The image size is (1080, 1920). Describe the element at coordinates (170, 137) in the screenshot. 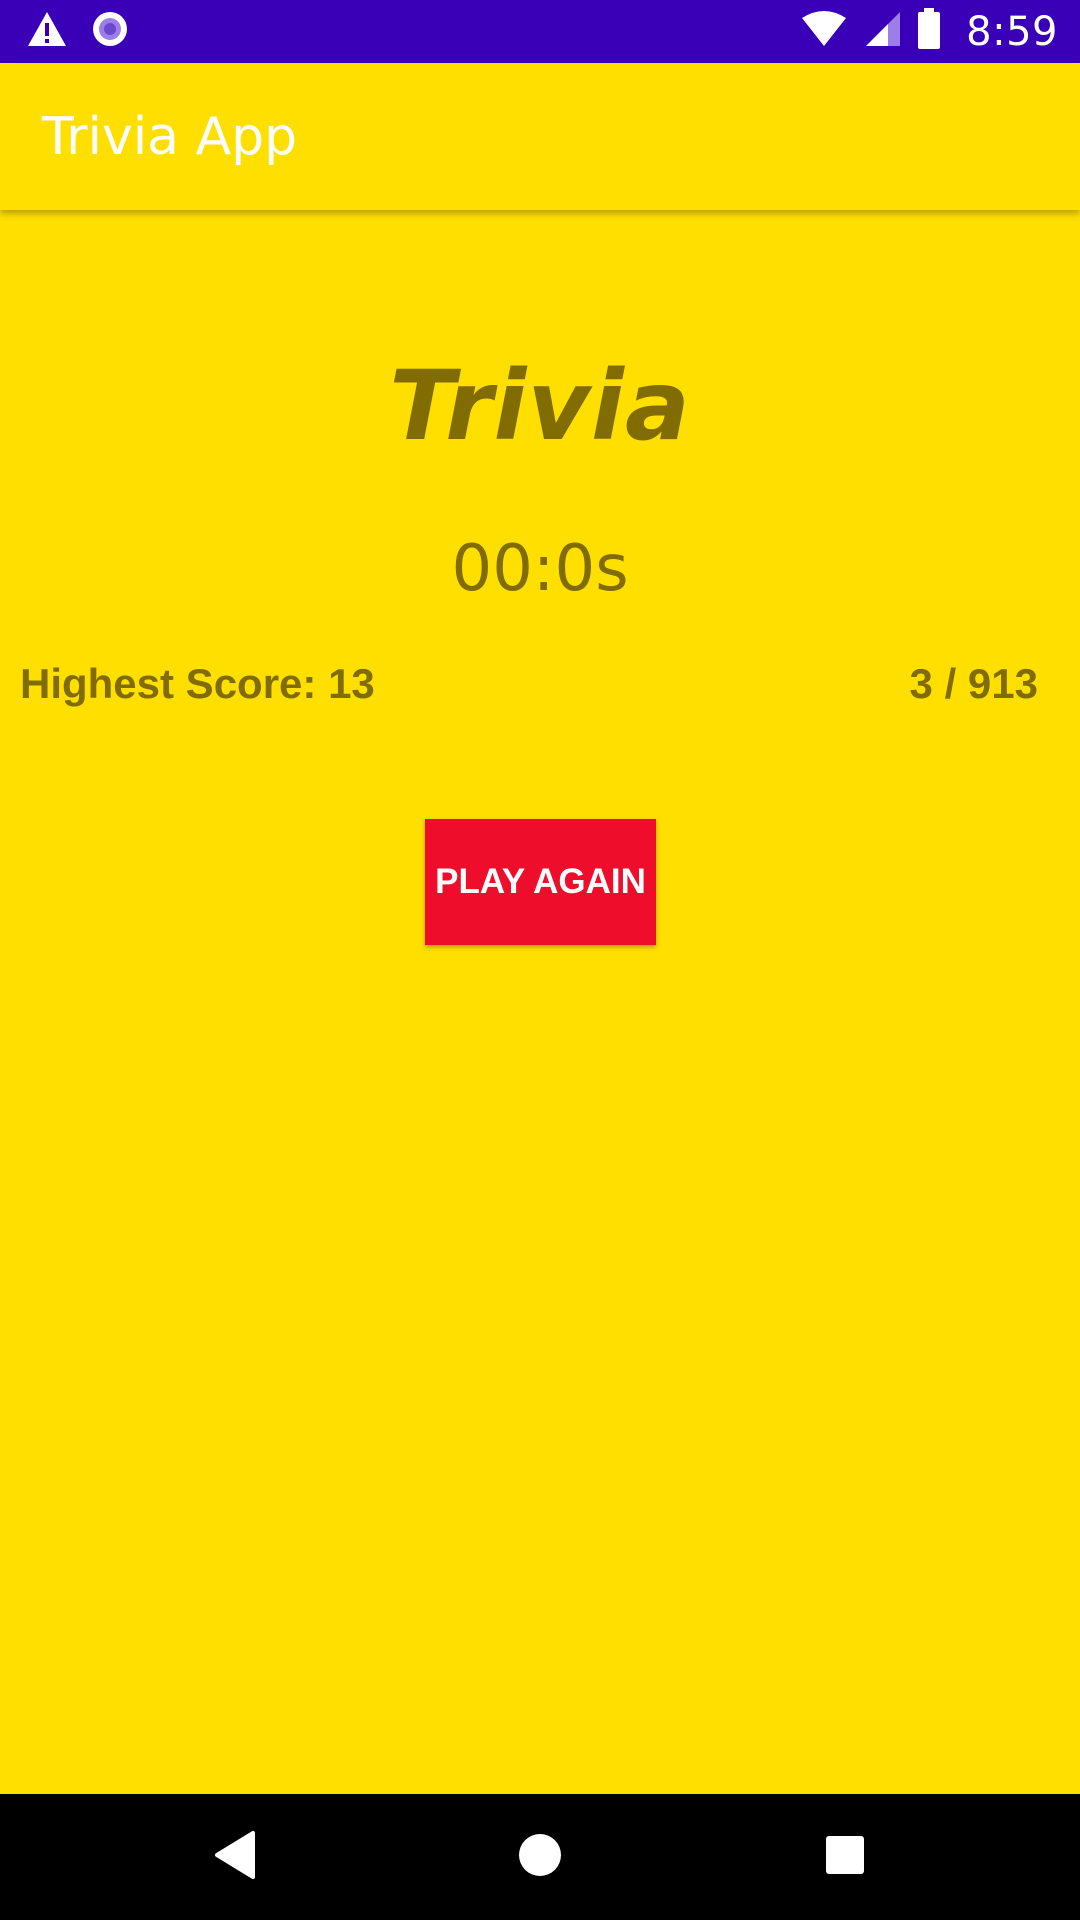

I see `app-title: Trivia App` at that location.